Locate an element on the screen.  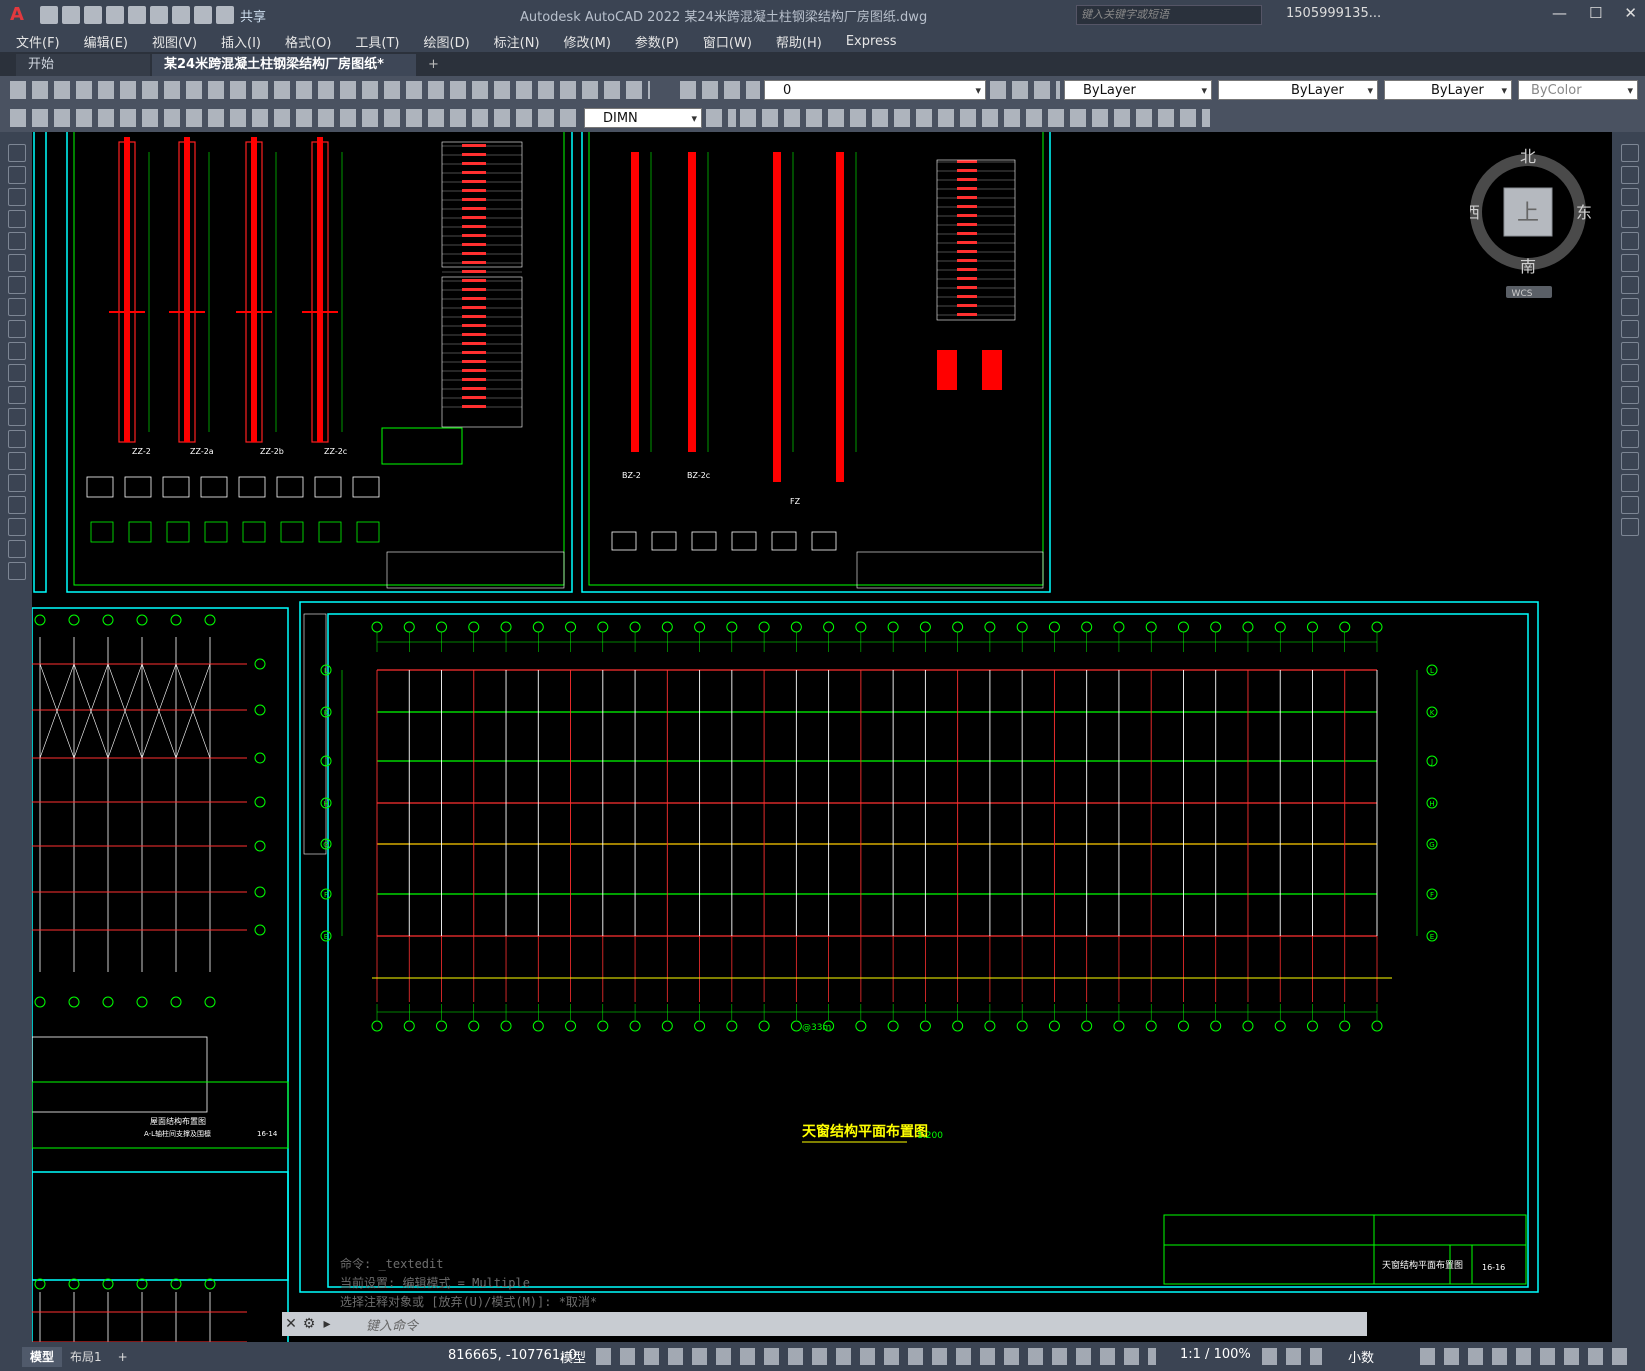
plotstyle-dropdown: ByColor is located at coordinates (1578, 90).